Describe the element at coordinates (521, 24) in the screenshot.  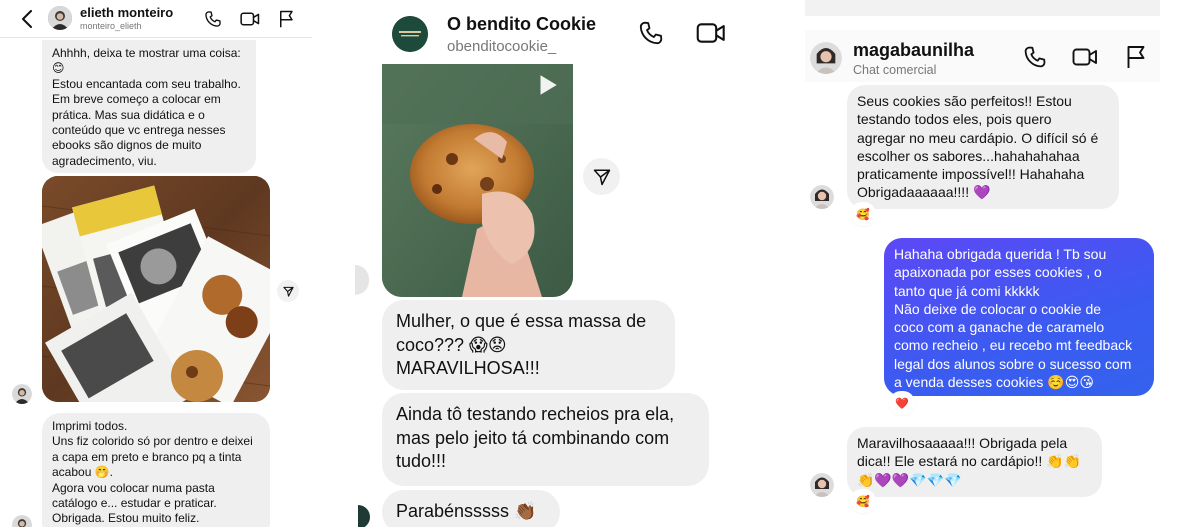
I see `contact-name: O bendito Cookie` at that location.